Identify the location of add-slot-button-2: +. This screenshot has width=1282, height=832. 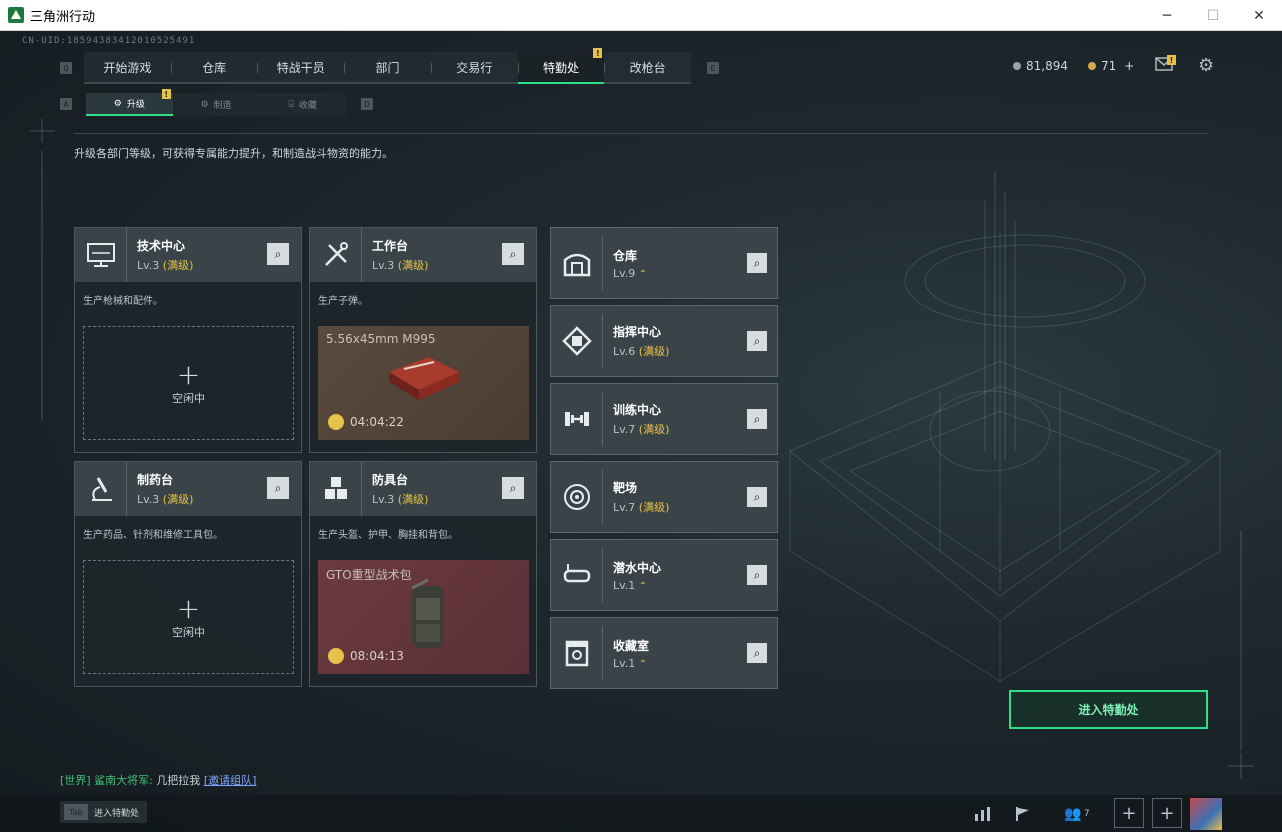
(1167, 813).